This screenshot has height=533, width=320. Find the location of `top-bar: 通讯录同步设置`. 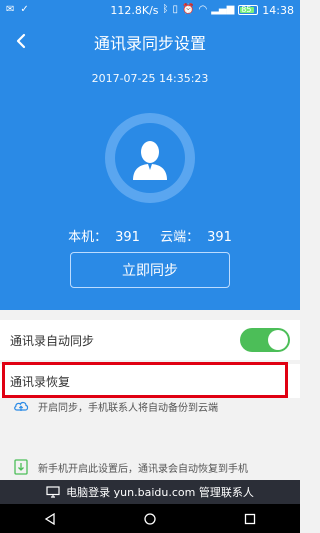

top-bar: 通讯录同步设置 is located at coordinates (150, 42).